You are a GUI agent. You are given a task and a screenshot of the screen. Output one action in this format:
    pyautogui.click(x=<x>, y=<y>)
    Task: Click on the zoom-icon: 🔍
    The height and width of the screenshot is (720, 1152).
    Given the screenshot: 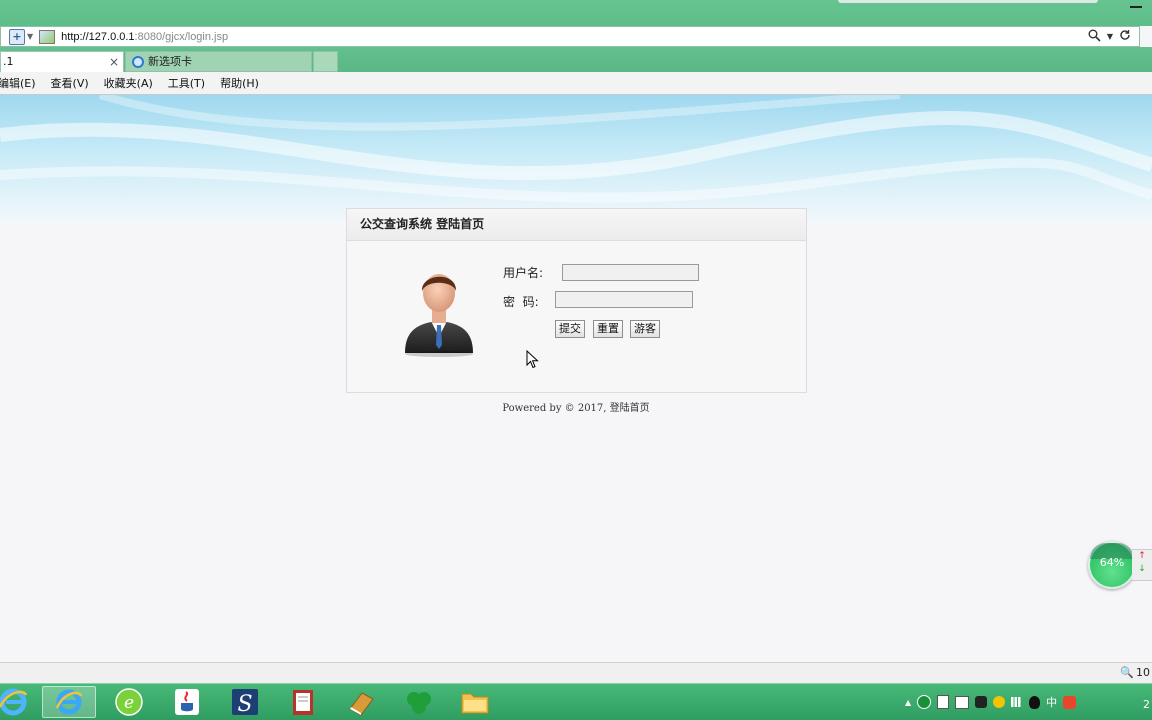 What is the action you would take?
    pyautogui.click(x=1127, y=672)
    